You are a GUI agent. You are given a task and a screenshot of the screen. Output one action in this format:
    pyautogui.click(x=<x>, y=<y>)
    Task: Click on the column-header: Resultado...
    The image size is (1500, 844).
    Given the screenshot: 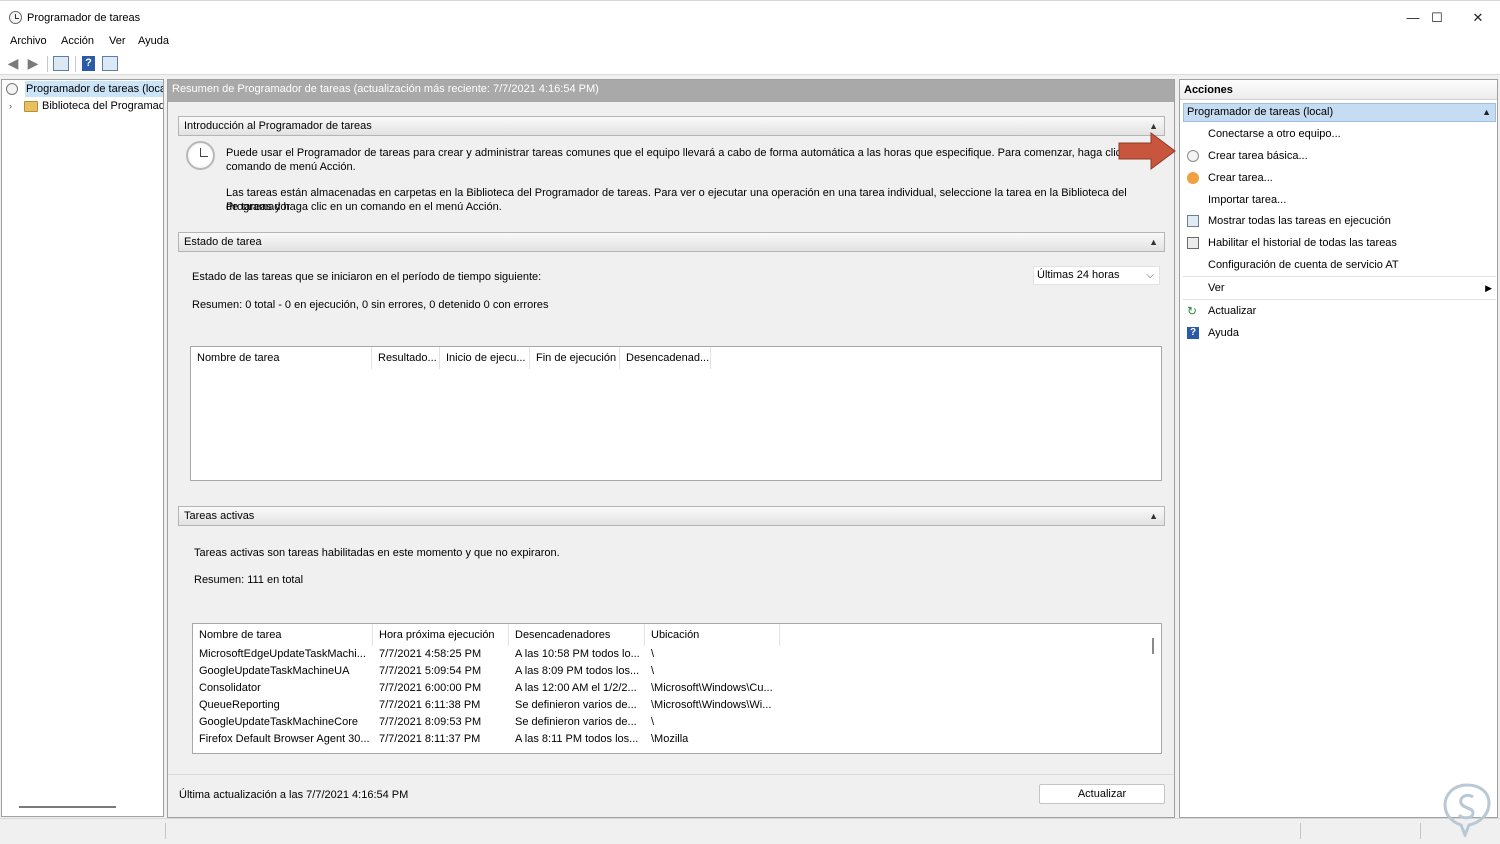 What is the action you would take?
    pyautogui.click(x=406, y=358)
    